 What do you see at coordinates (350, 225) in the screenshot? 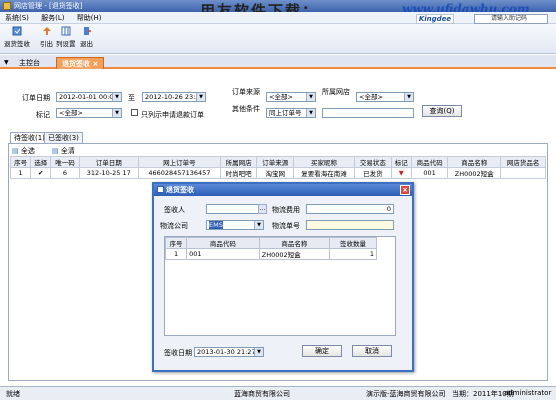
I see `tracking-field` at bounding box center [350, 225].